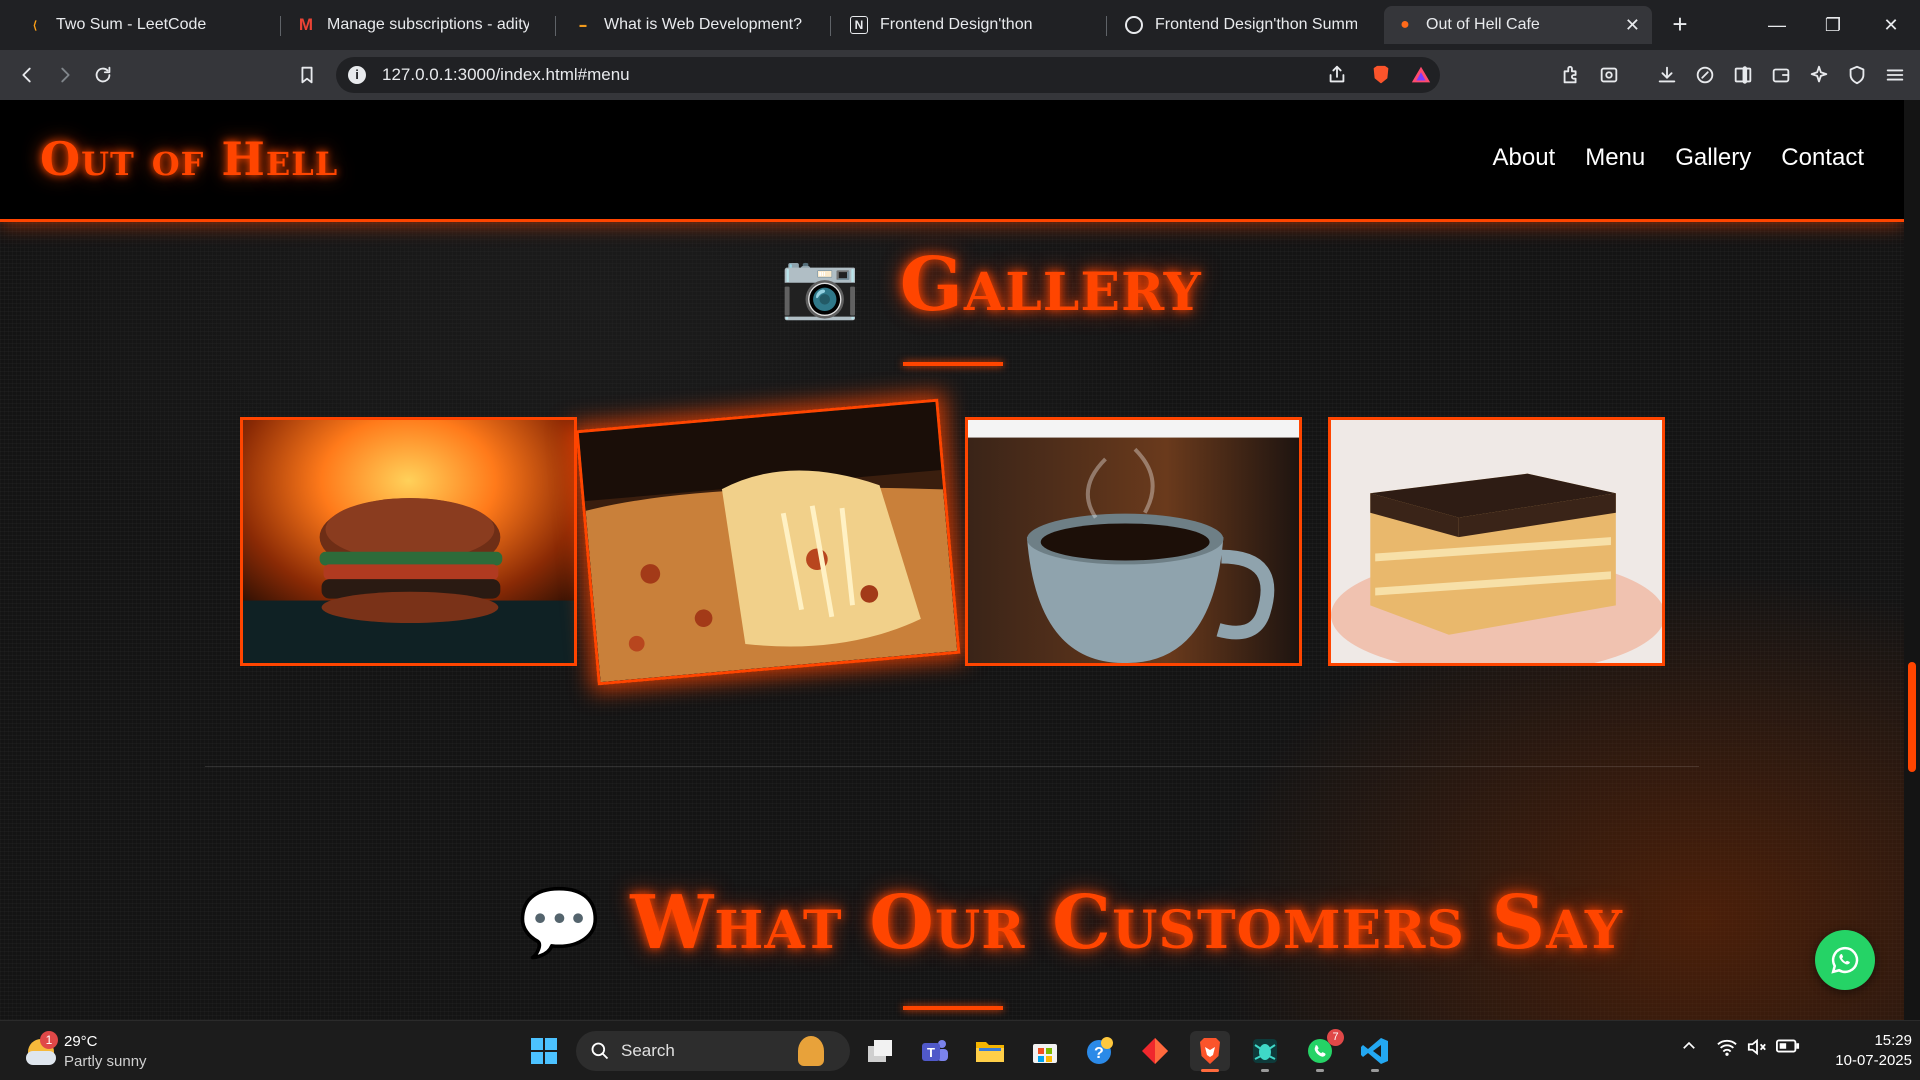  I want to click on teams-app: T, so click(935, 1051).